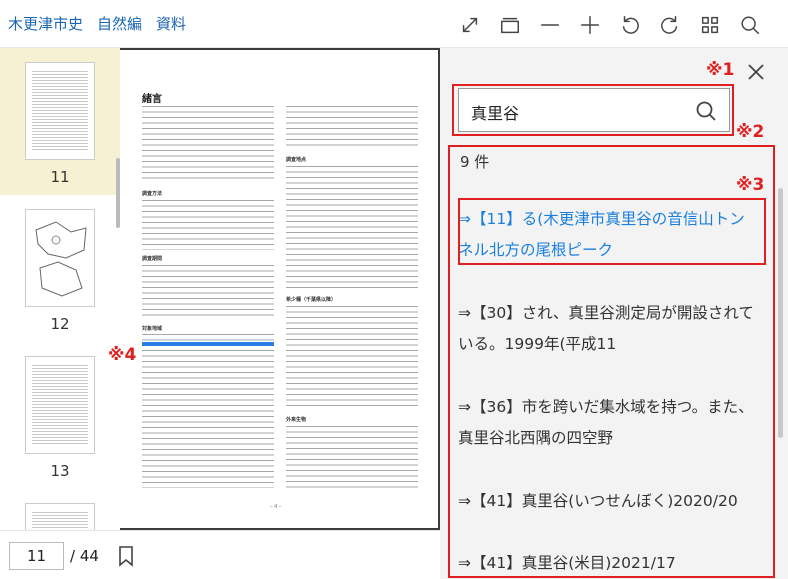 This screenshot has width=788, height=579. Describe the element at coordinates (594, 110) in the screenshot. I see `search-input: 真里谷` at that location.